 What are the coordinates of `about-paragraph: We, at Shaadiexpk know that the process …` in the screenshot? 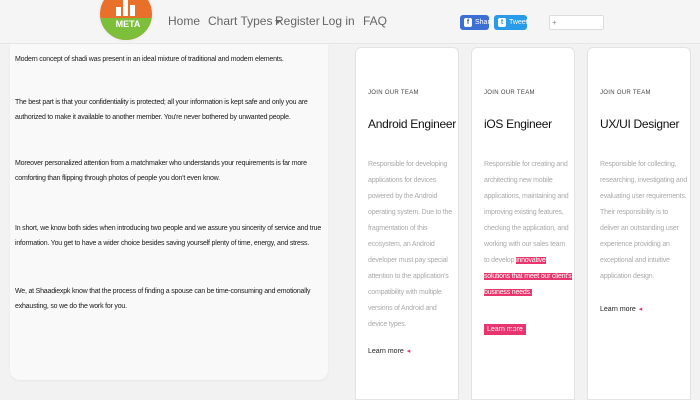 It's located at (163, 299).